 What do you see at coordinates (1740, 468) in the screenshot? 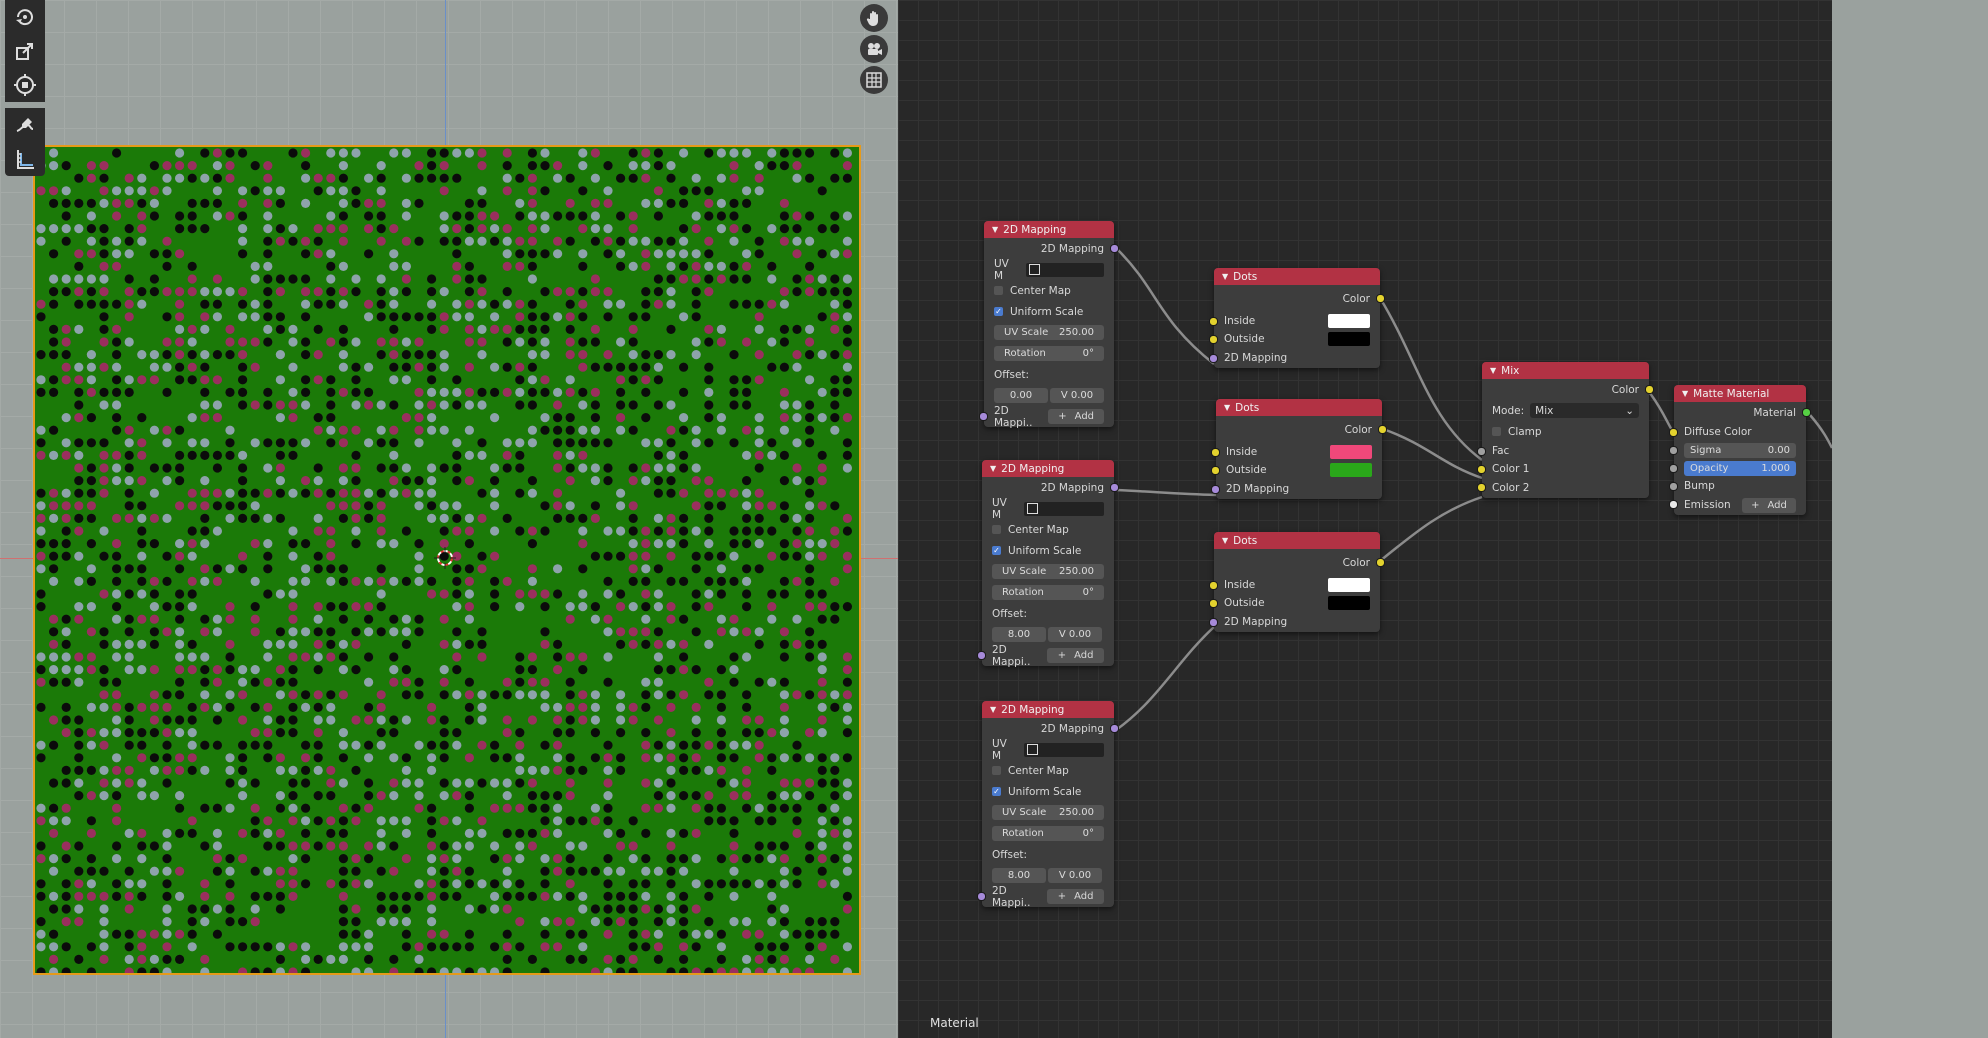
I see `opacity-field: Opacity 1.000` at bounding box center [1740, 468].